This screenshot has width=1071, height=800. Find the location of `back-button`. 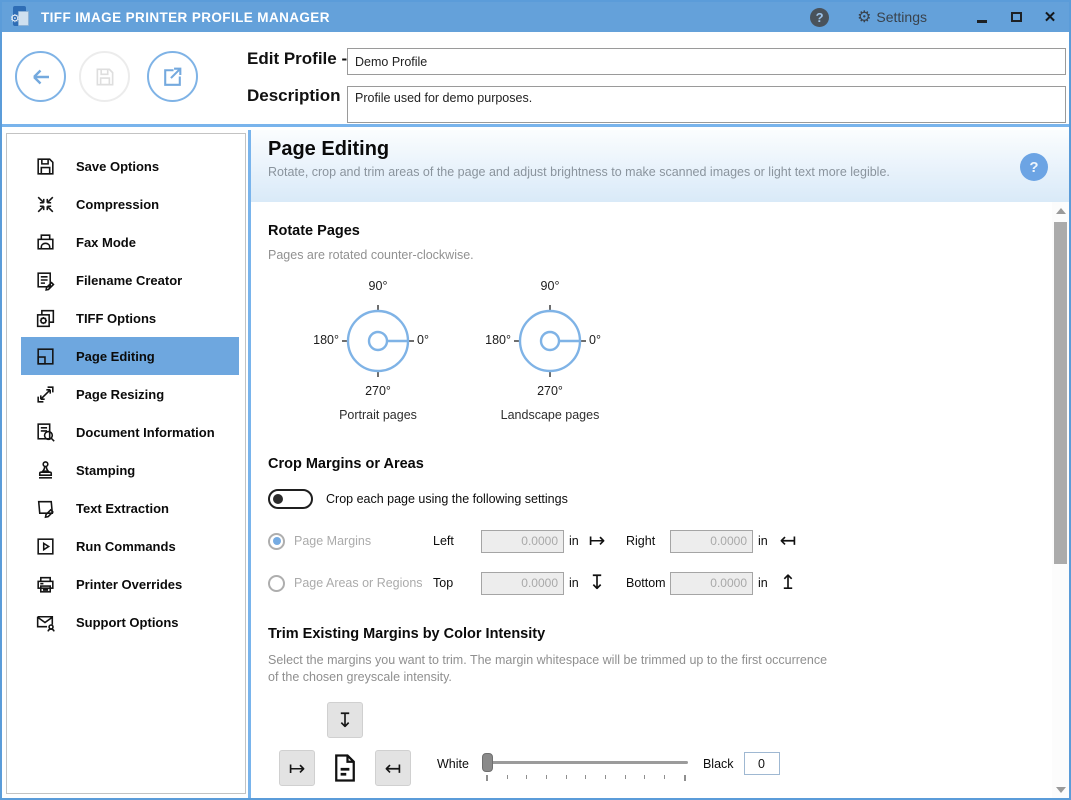

back-button is located at coordinates (40, 76).